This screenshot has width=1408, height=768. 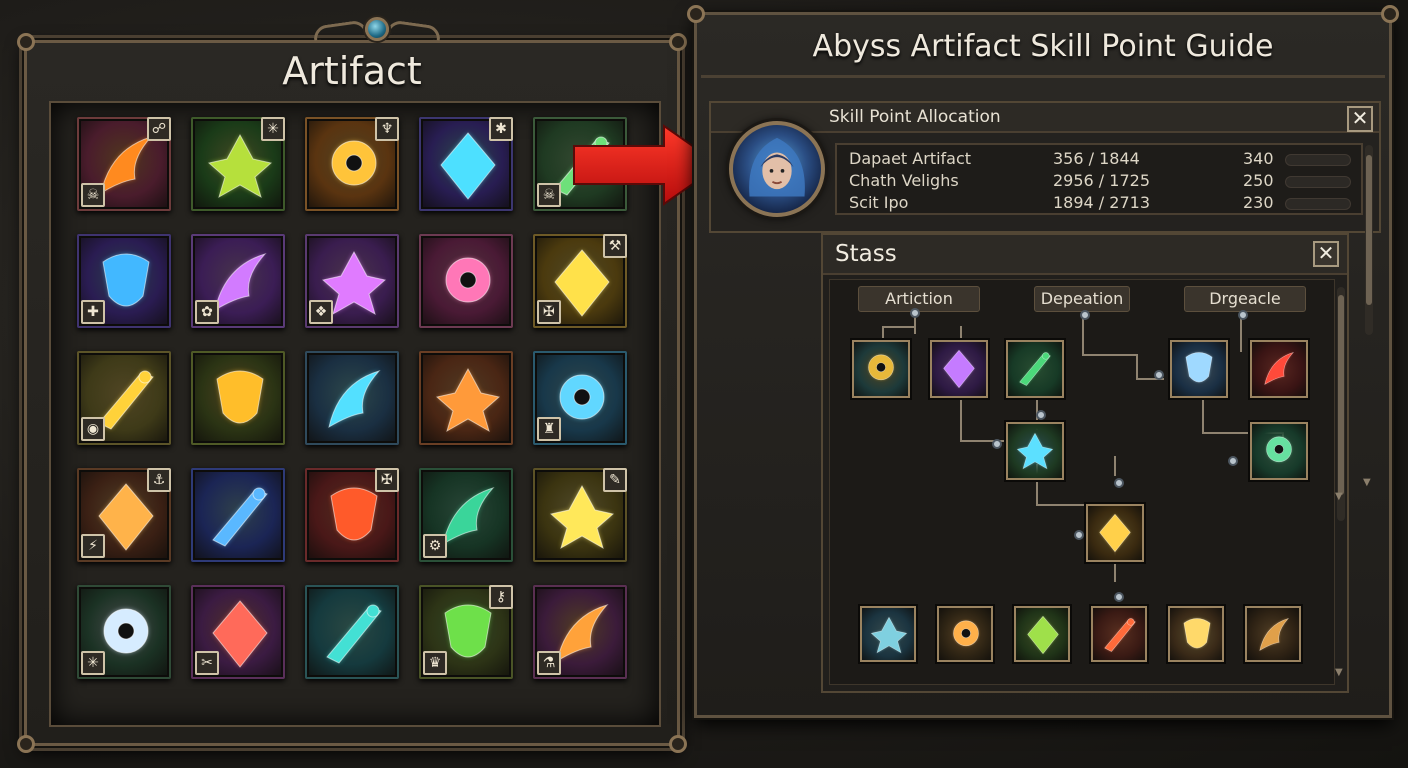 What do you see at coordinates (466, 632) in the screenshot?
I see `artifact-tile-jade-frond: ⚷ ♛` at bounding box center [466, 632].